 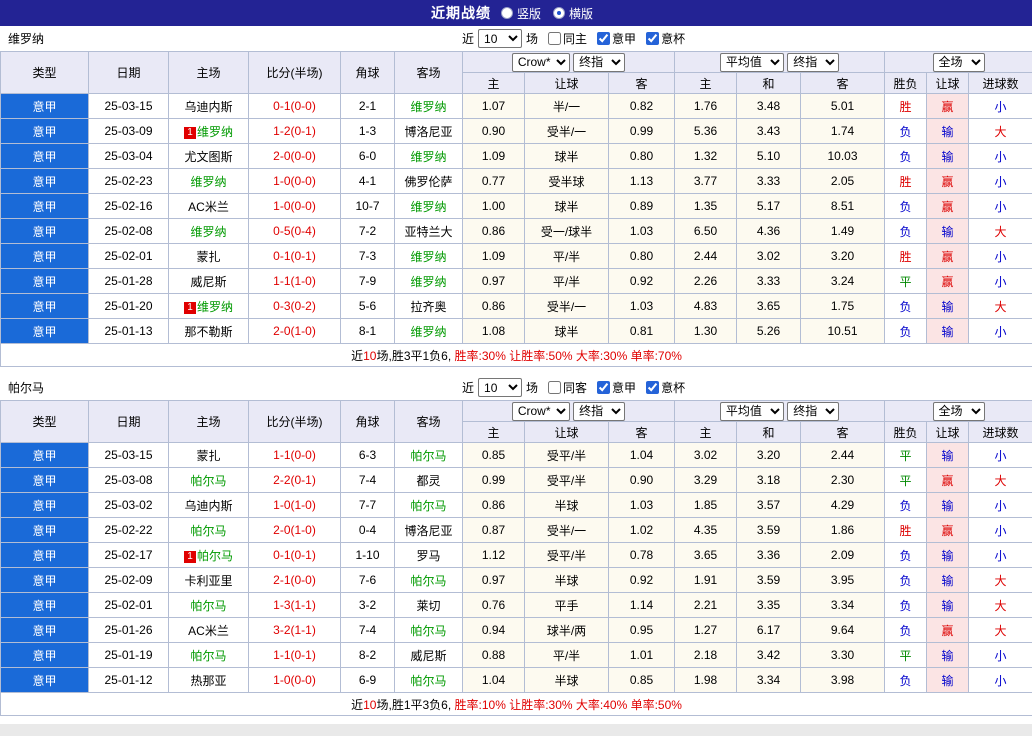 What do you see at coordinates (564, 38) in the screenshot?
I see `same-venue-option: 同主` at bounding box center [564, 38].